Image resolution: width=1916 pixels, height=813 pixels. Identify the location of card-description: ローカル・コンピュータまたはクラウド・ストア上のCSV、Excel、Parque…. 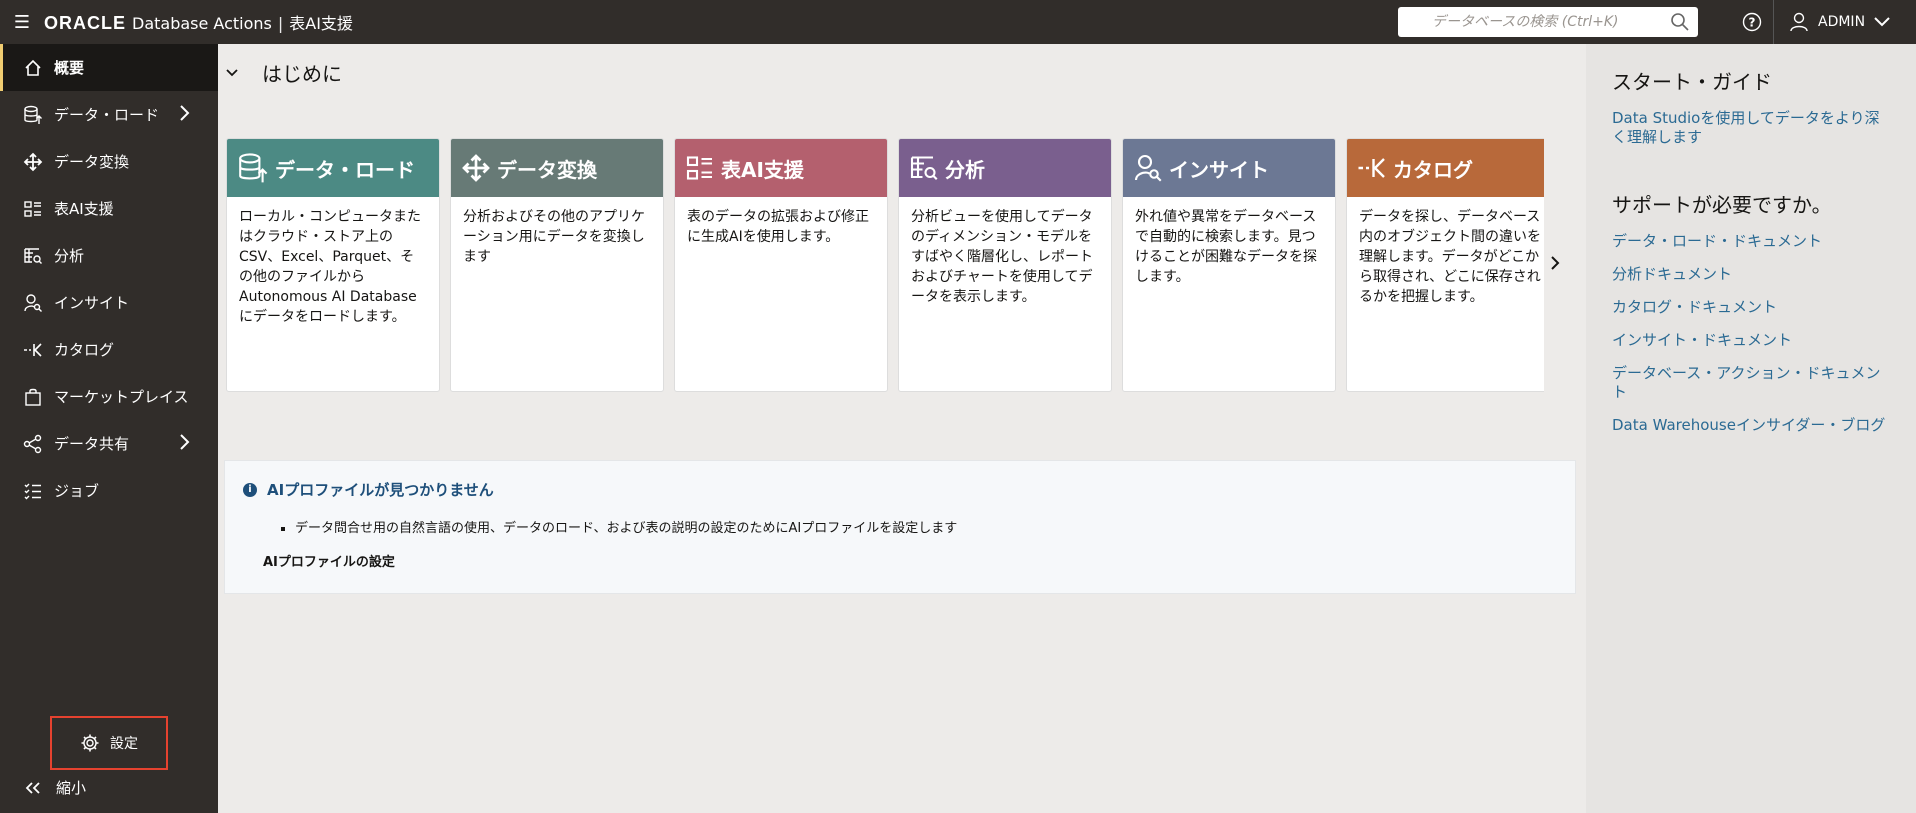
(330, 267).